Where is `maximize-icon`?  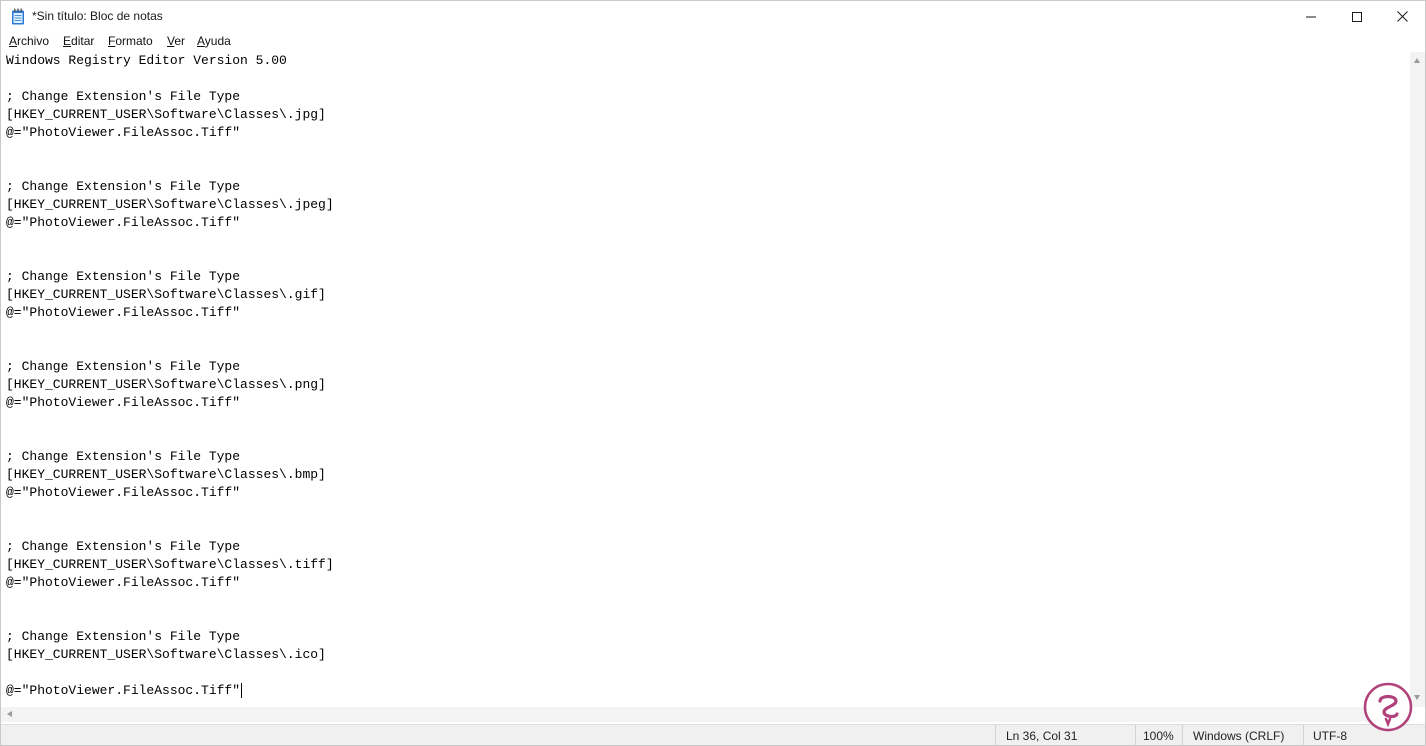 maximize-icon is located at coordinates (1357, 16).